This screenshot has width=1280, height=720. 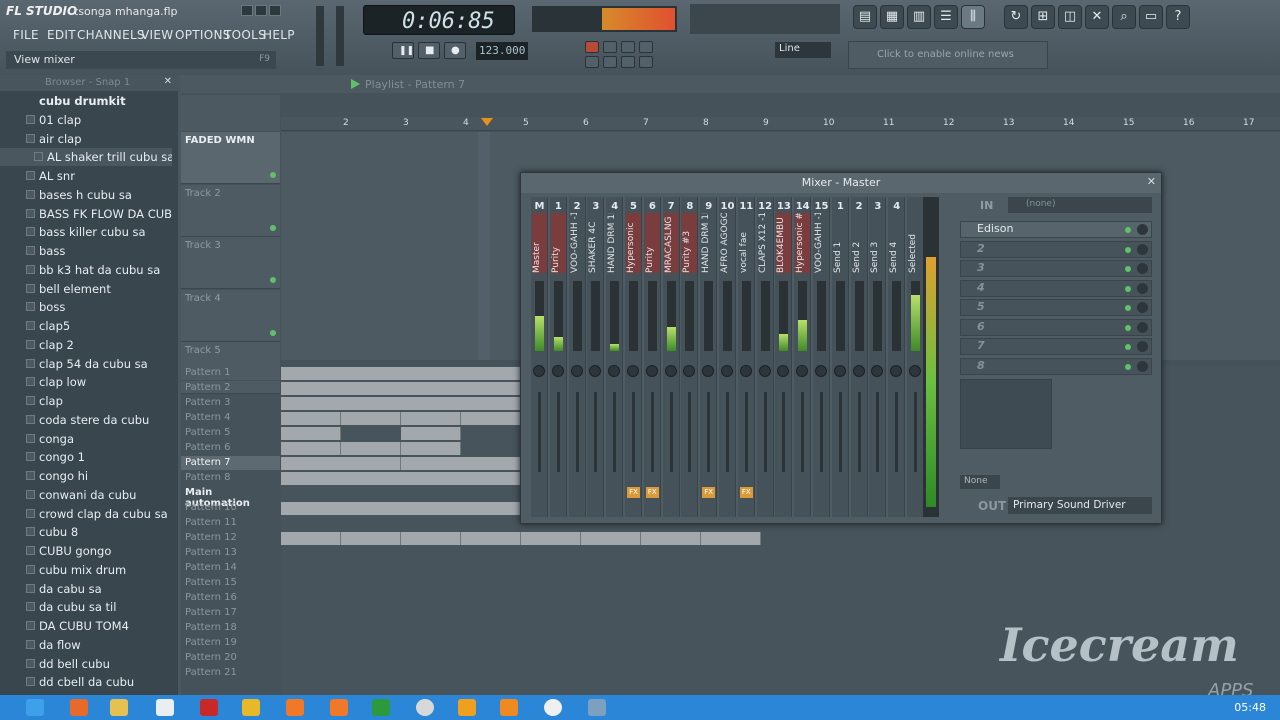 What do you see at coordinates (86, 120) in the screenshot?
I see `browser-item: 01 clap` at bounding box center [86, 120].